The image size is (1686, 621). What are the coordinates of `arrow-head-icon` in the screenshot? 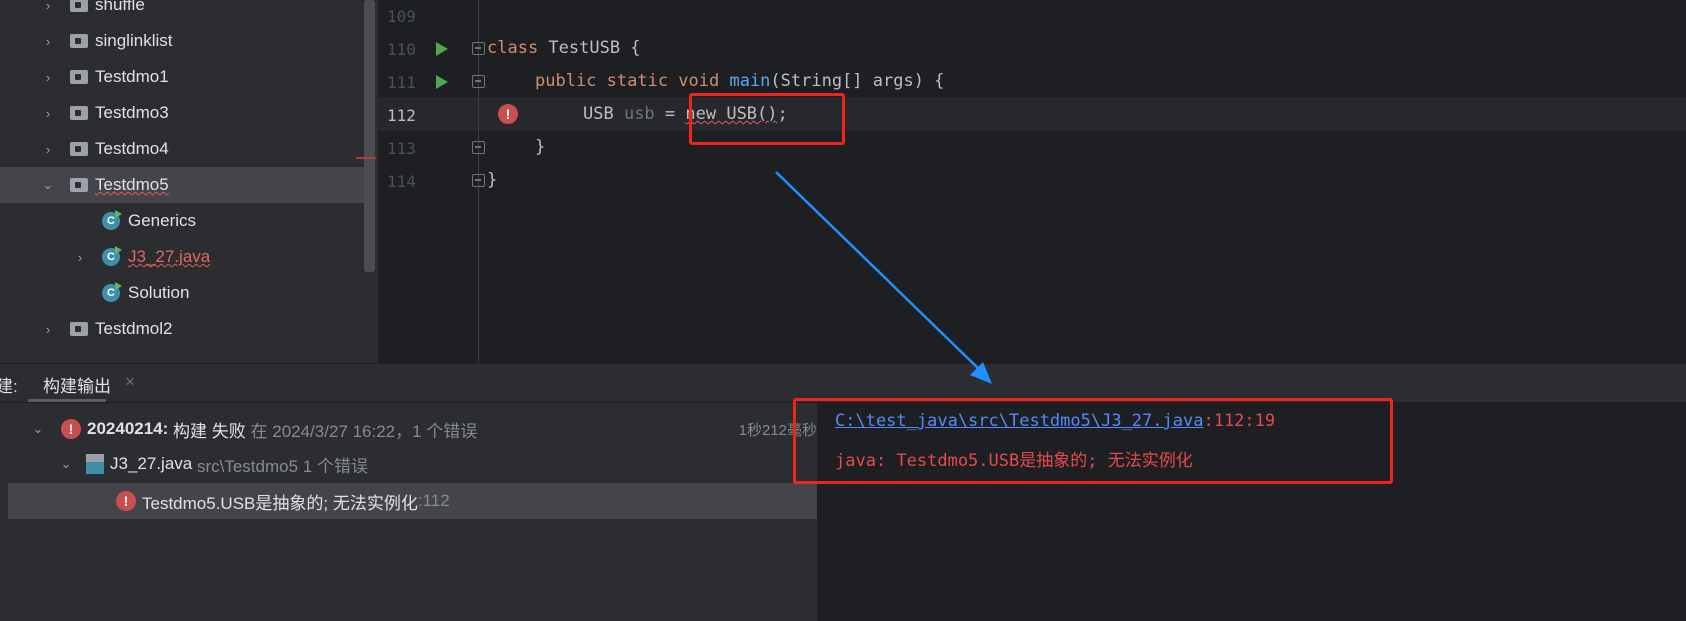 It's located at (981, 373).